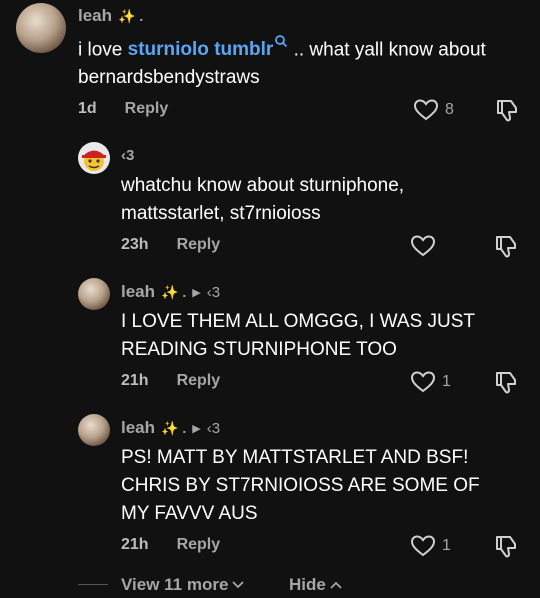  I want to click on view-more-button: View 11 more, so click(183, 585).